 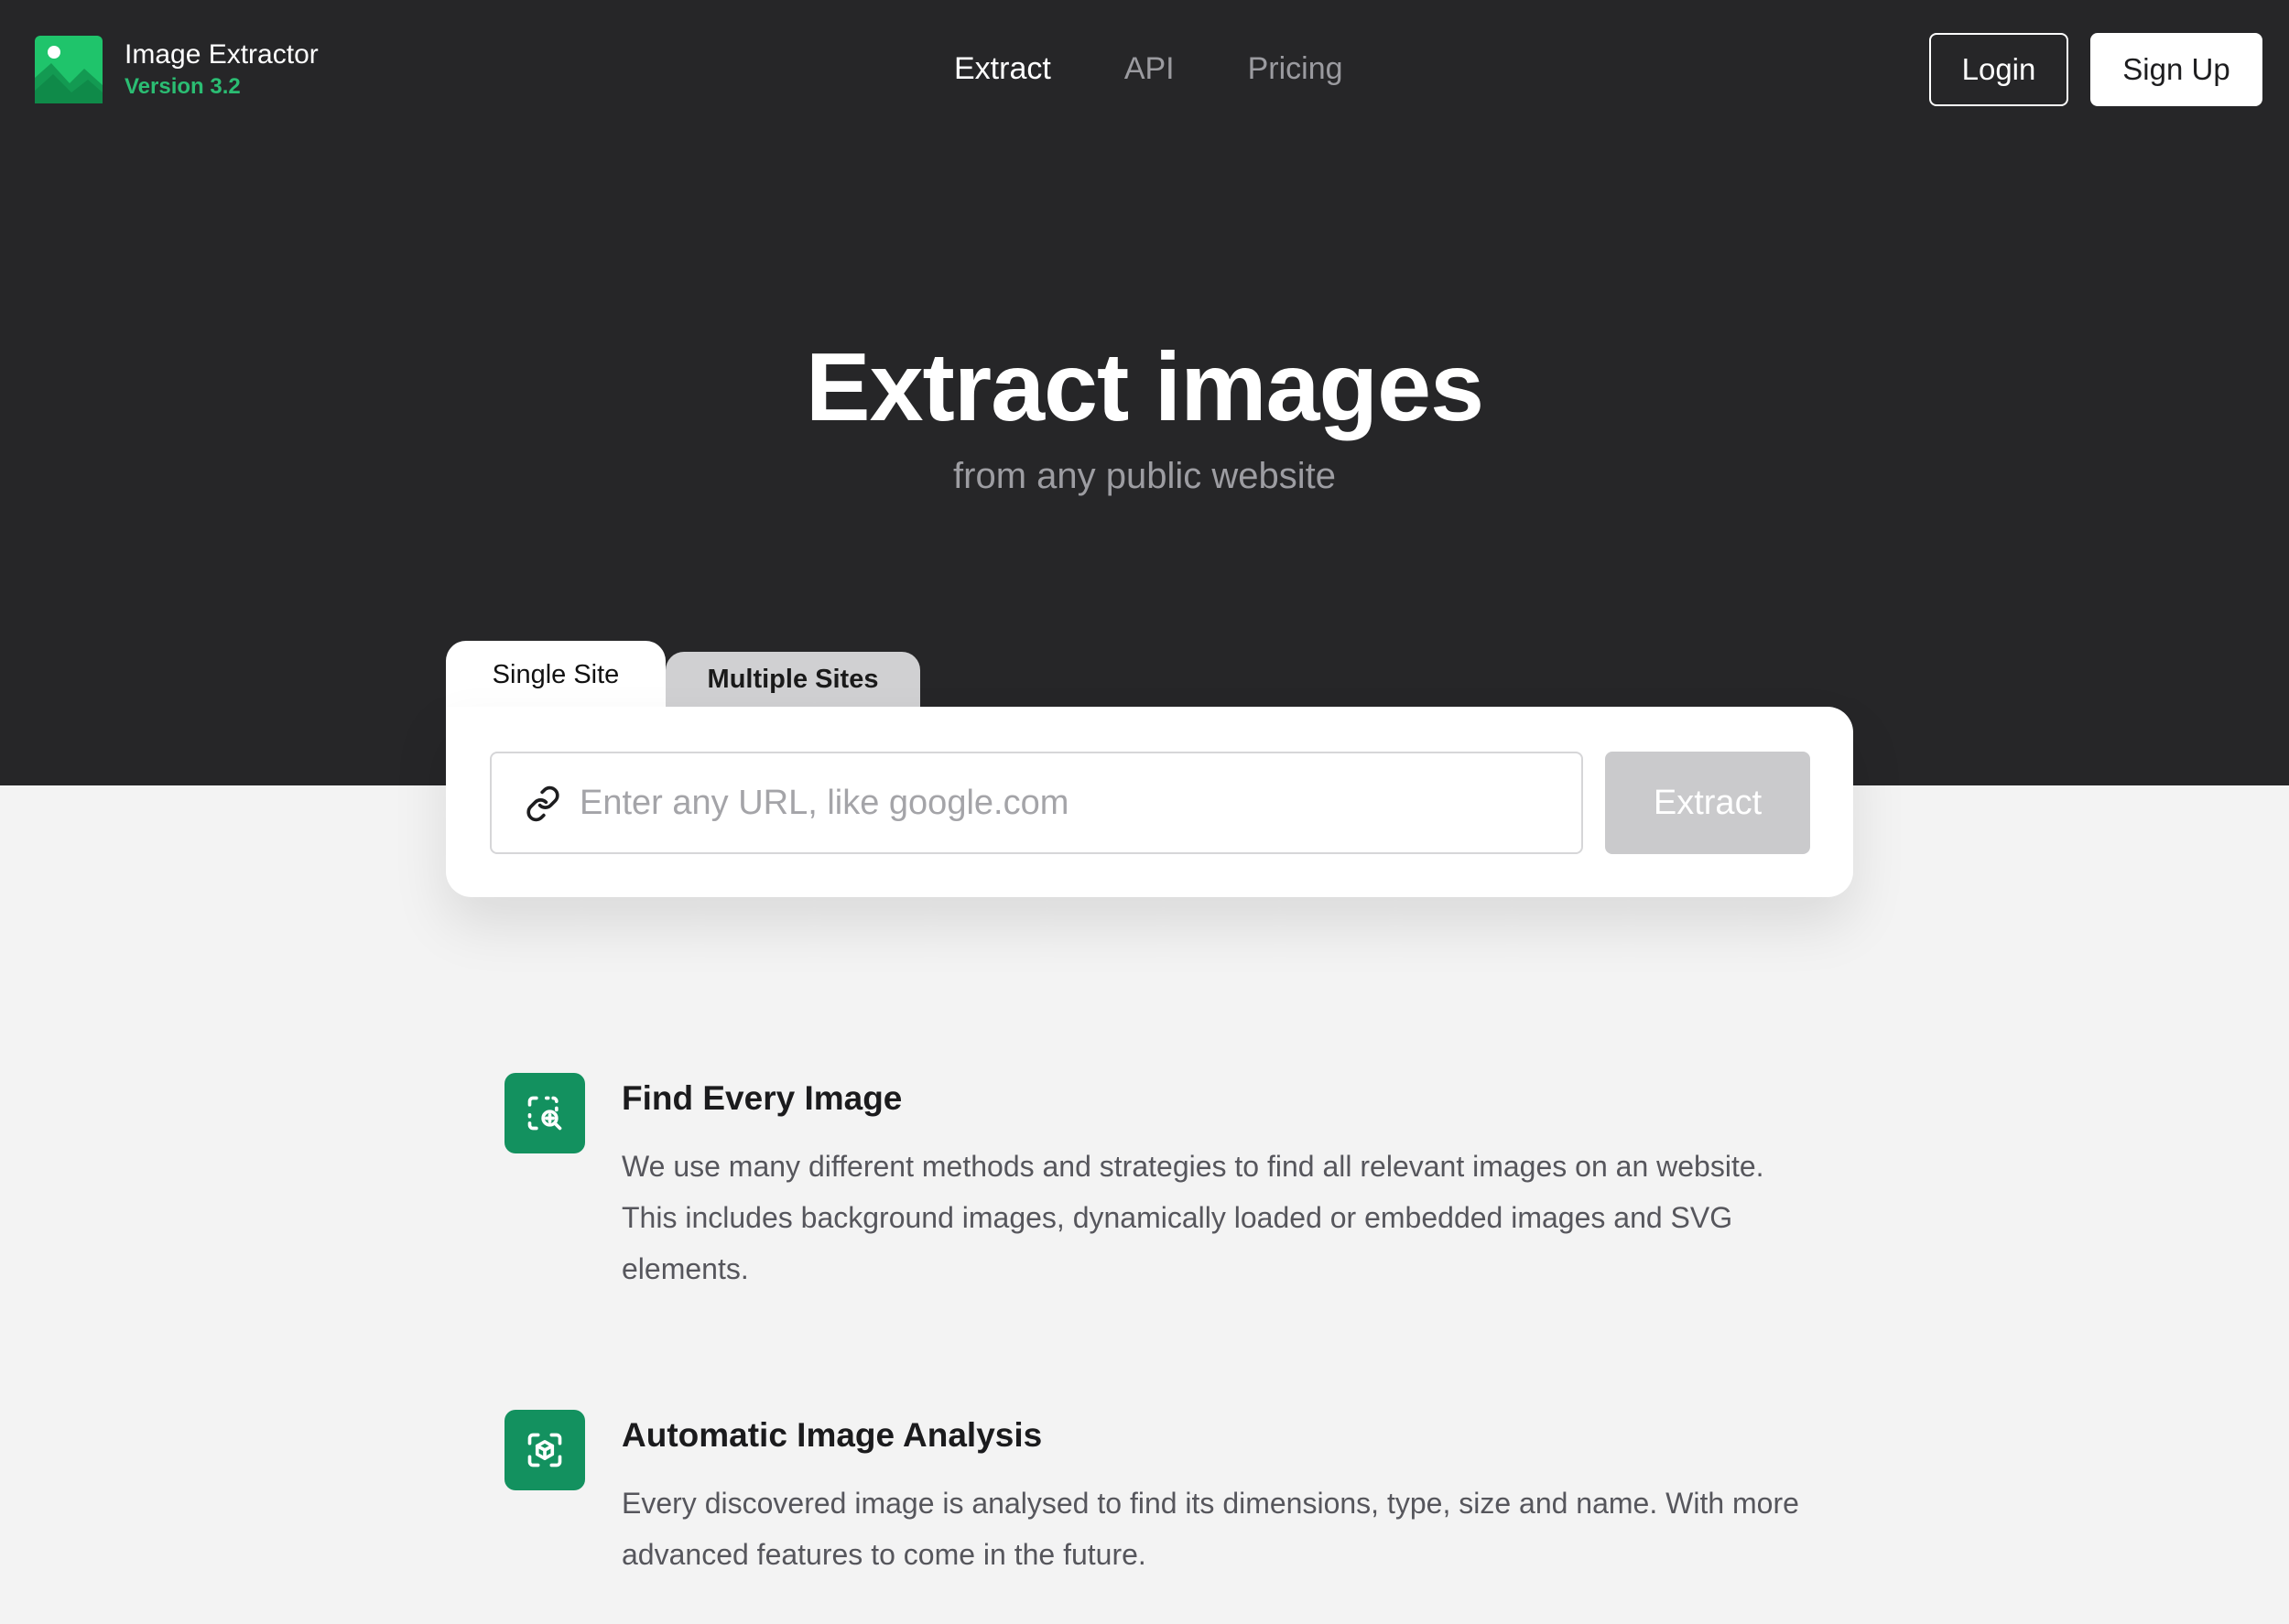 I want to click on tab-multiple-sites: Multiple Sites, so click(x=793, y=679).